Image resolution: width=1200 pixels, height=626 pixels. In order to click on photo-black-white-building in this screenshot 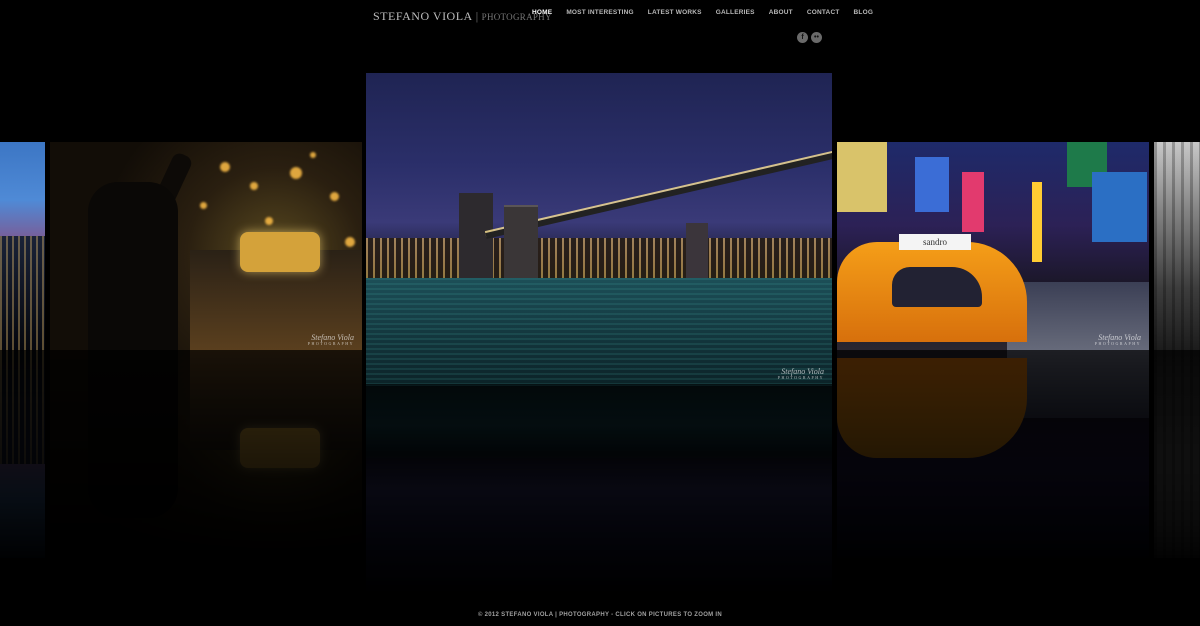, I will do `click(1177, 246)`.